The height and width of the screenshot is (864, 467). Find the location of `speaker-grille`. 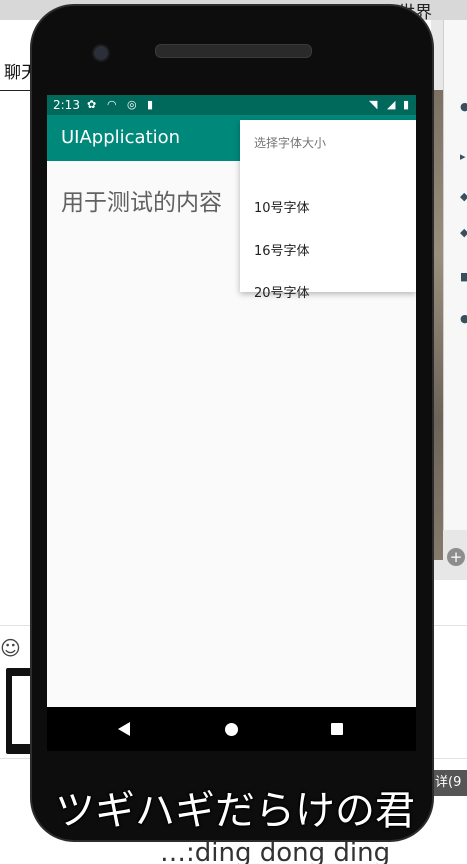

speaker-grille is located at coordinates (233, 51).